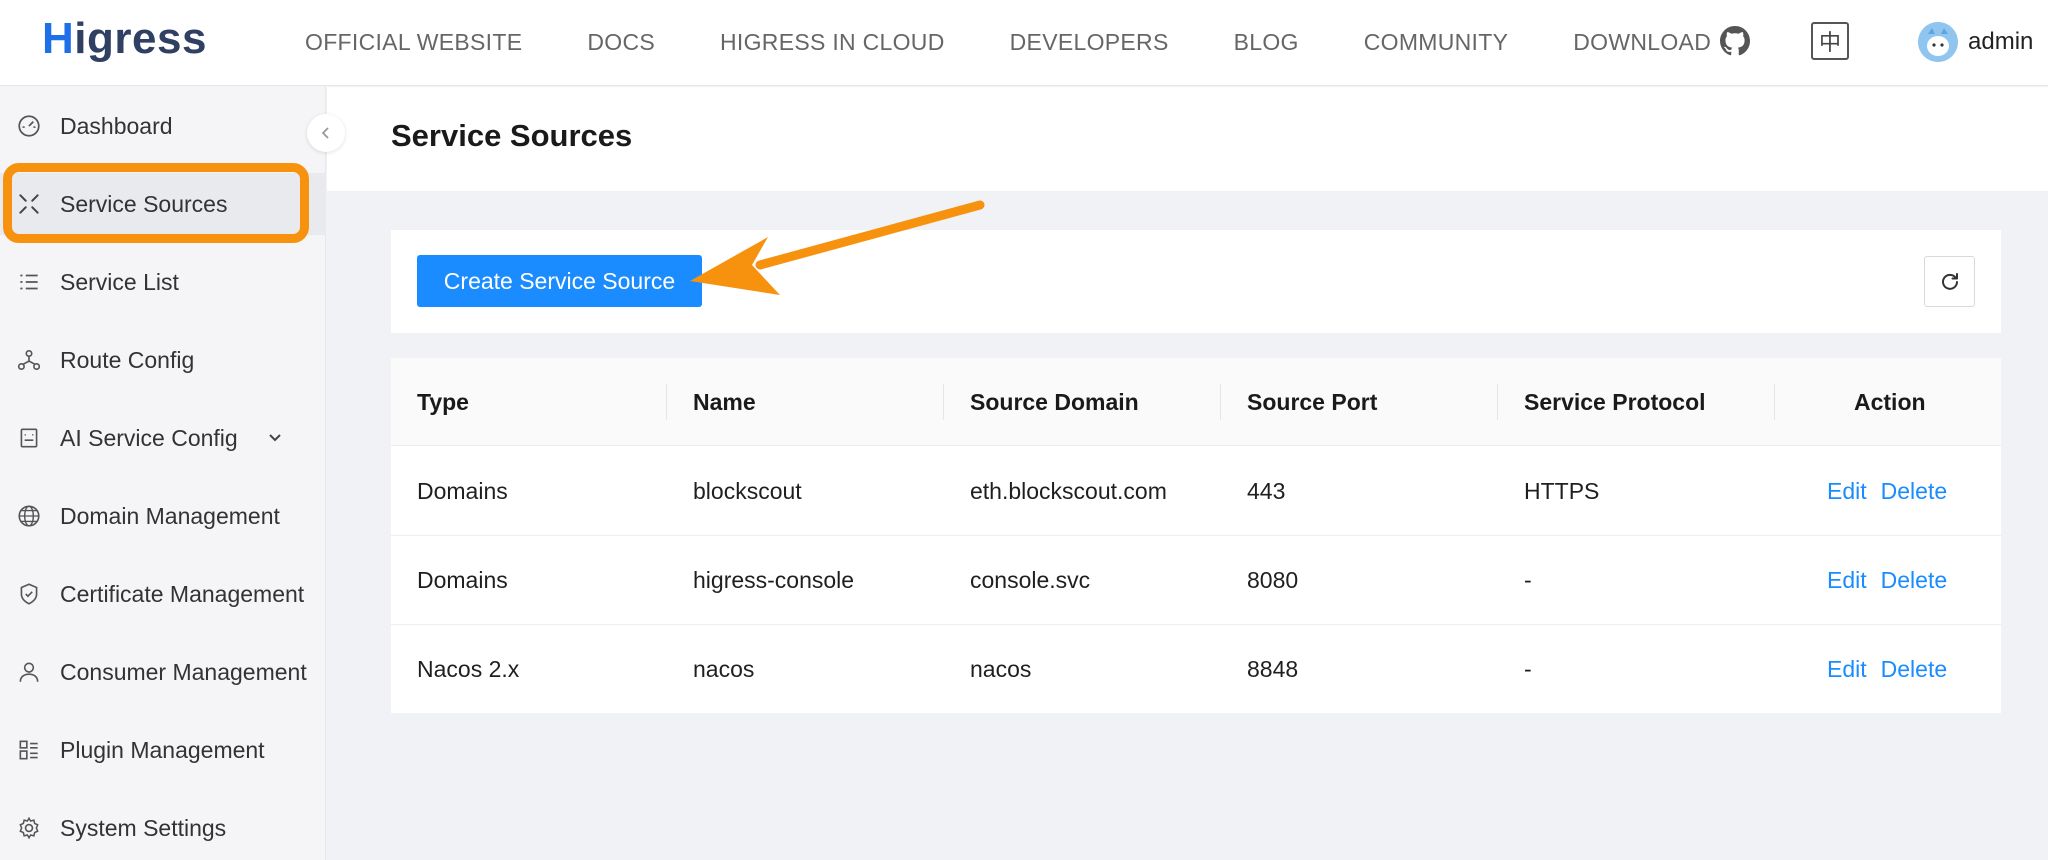 The width and height of the screenshot is (2048, 860). I want to click on refresh-icon, so click(1949, 281).